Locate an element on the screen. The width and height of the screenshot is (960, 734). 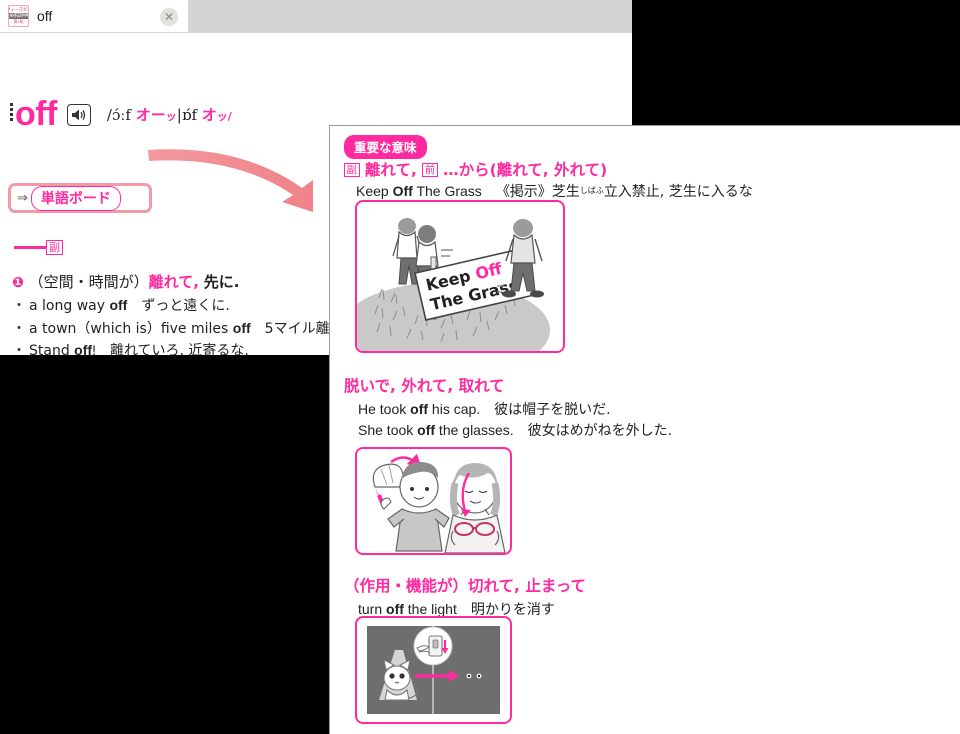
sense-gloss: 離れて, is located at coordinates (173, 282).